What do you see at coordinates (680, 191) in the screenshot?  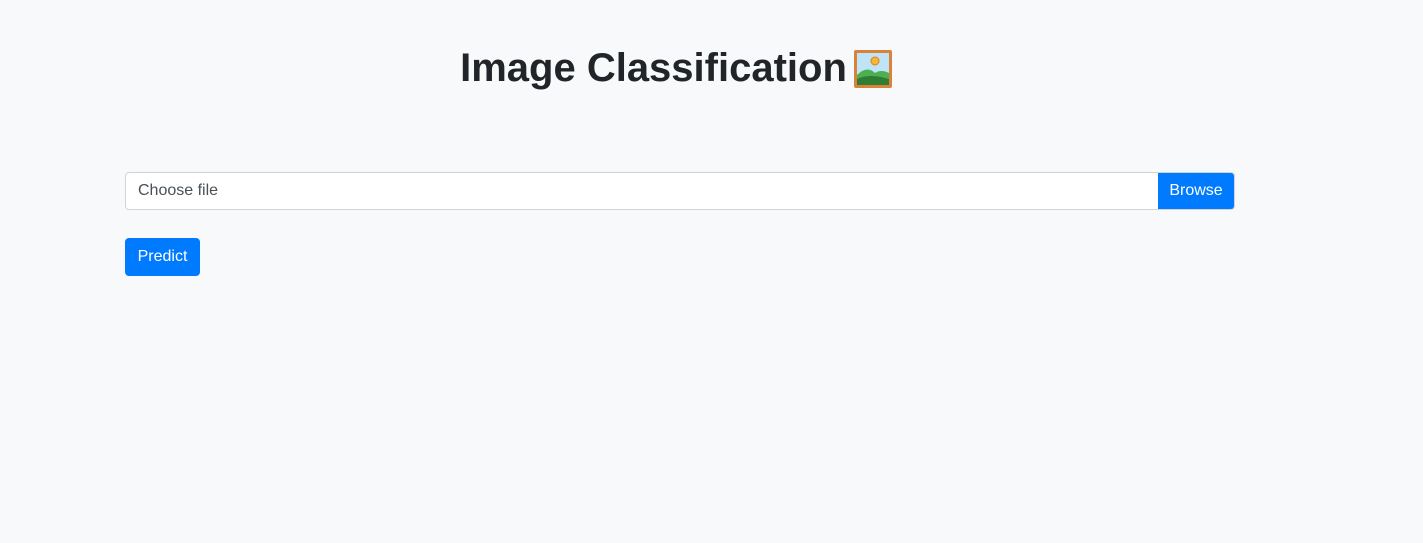 I see `file-input: Choose file Browse` at bounding box center [680, 191].